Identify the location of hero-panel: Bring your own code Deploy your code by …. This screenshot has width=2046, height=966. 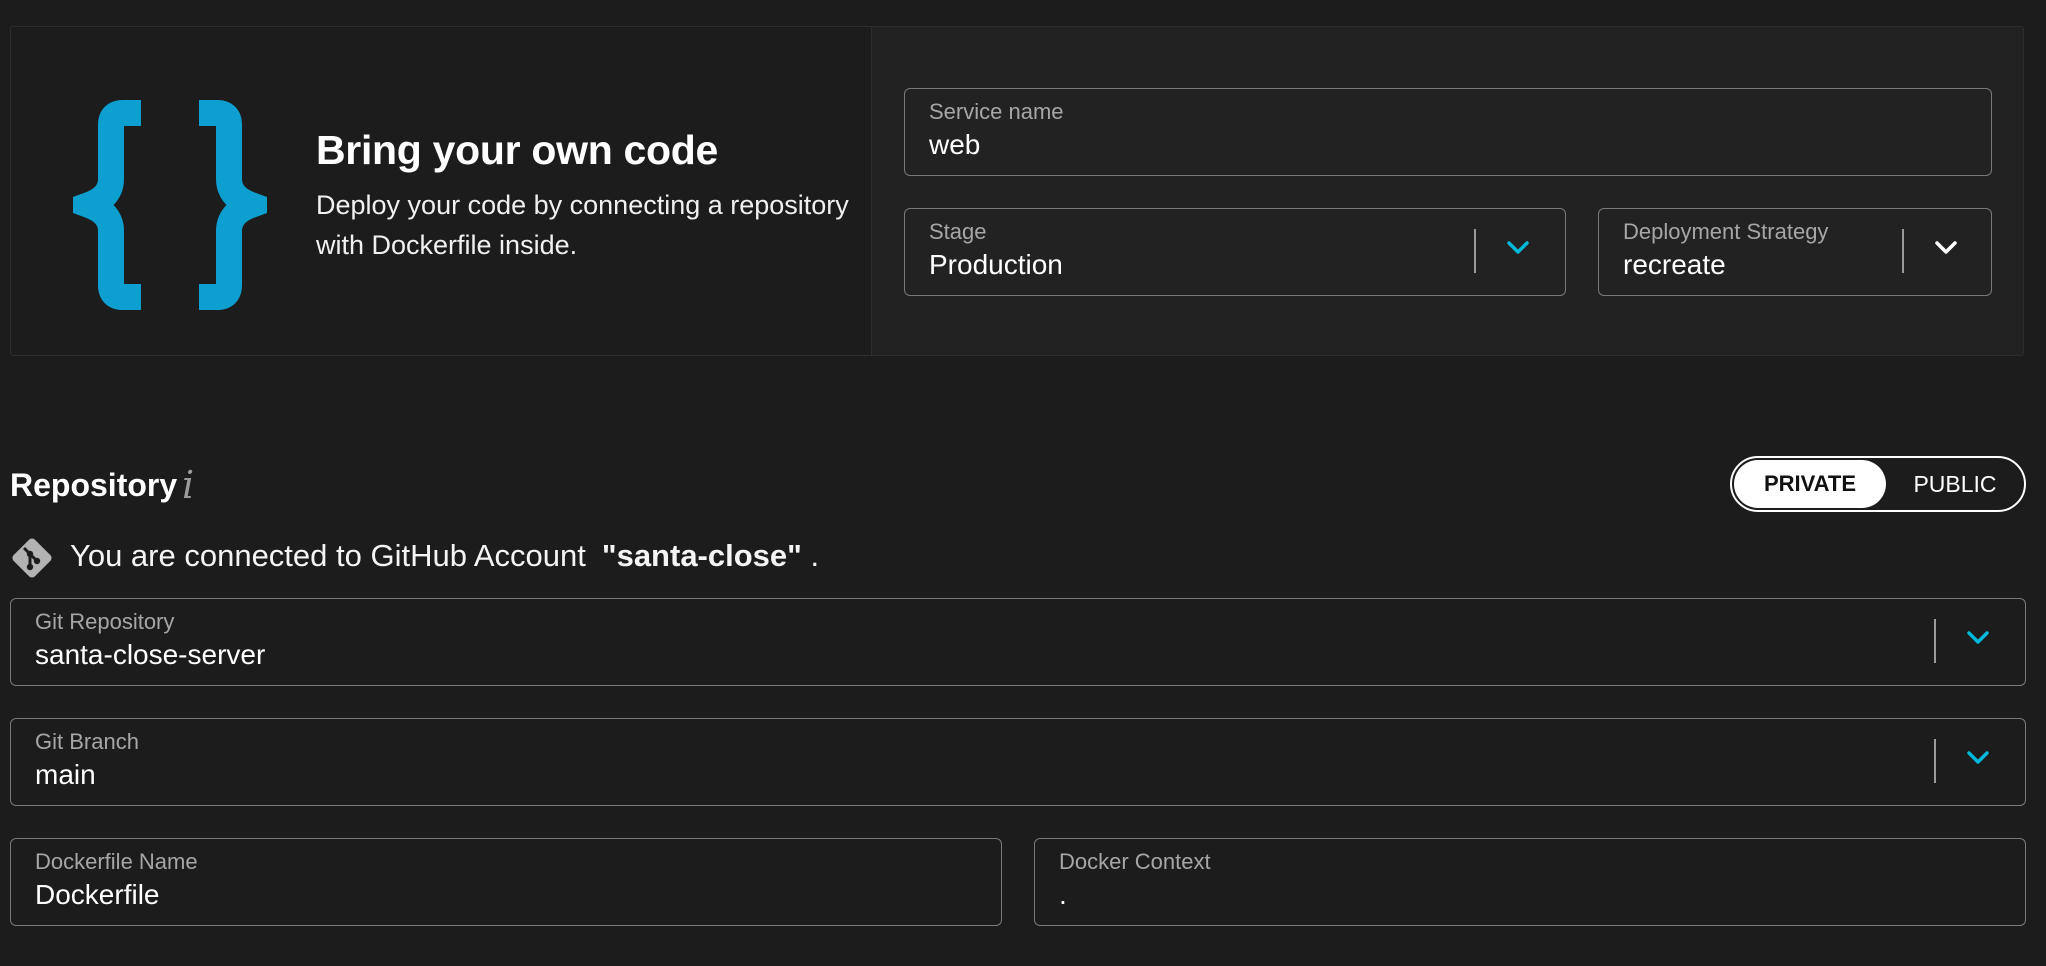
(441, 191).